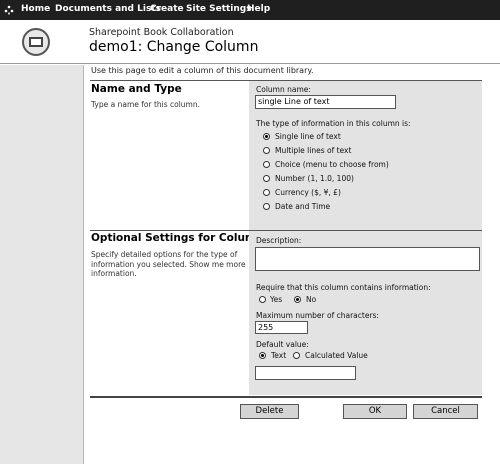 This screenshot has width=500, height=464. I want to click on max-characters-input: 255, so click(281, 327).